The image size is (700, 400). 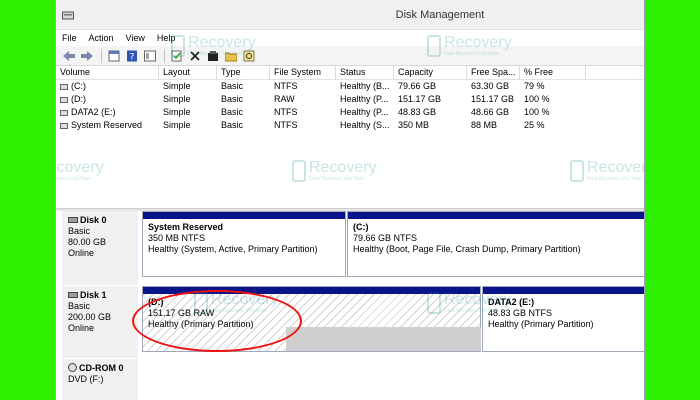 What do you see at coordinates (553, 72) in the screenshot?
I see `column-header-percent-free: % Free` at bounding box center [553, 72].